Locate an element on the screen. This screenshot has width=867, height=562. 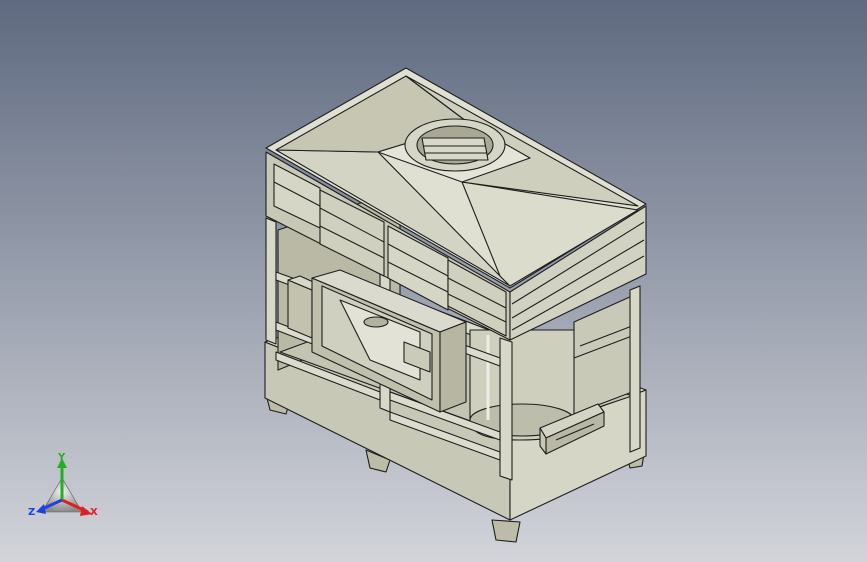
post-right is located at coordinates (635, 369).